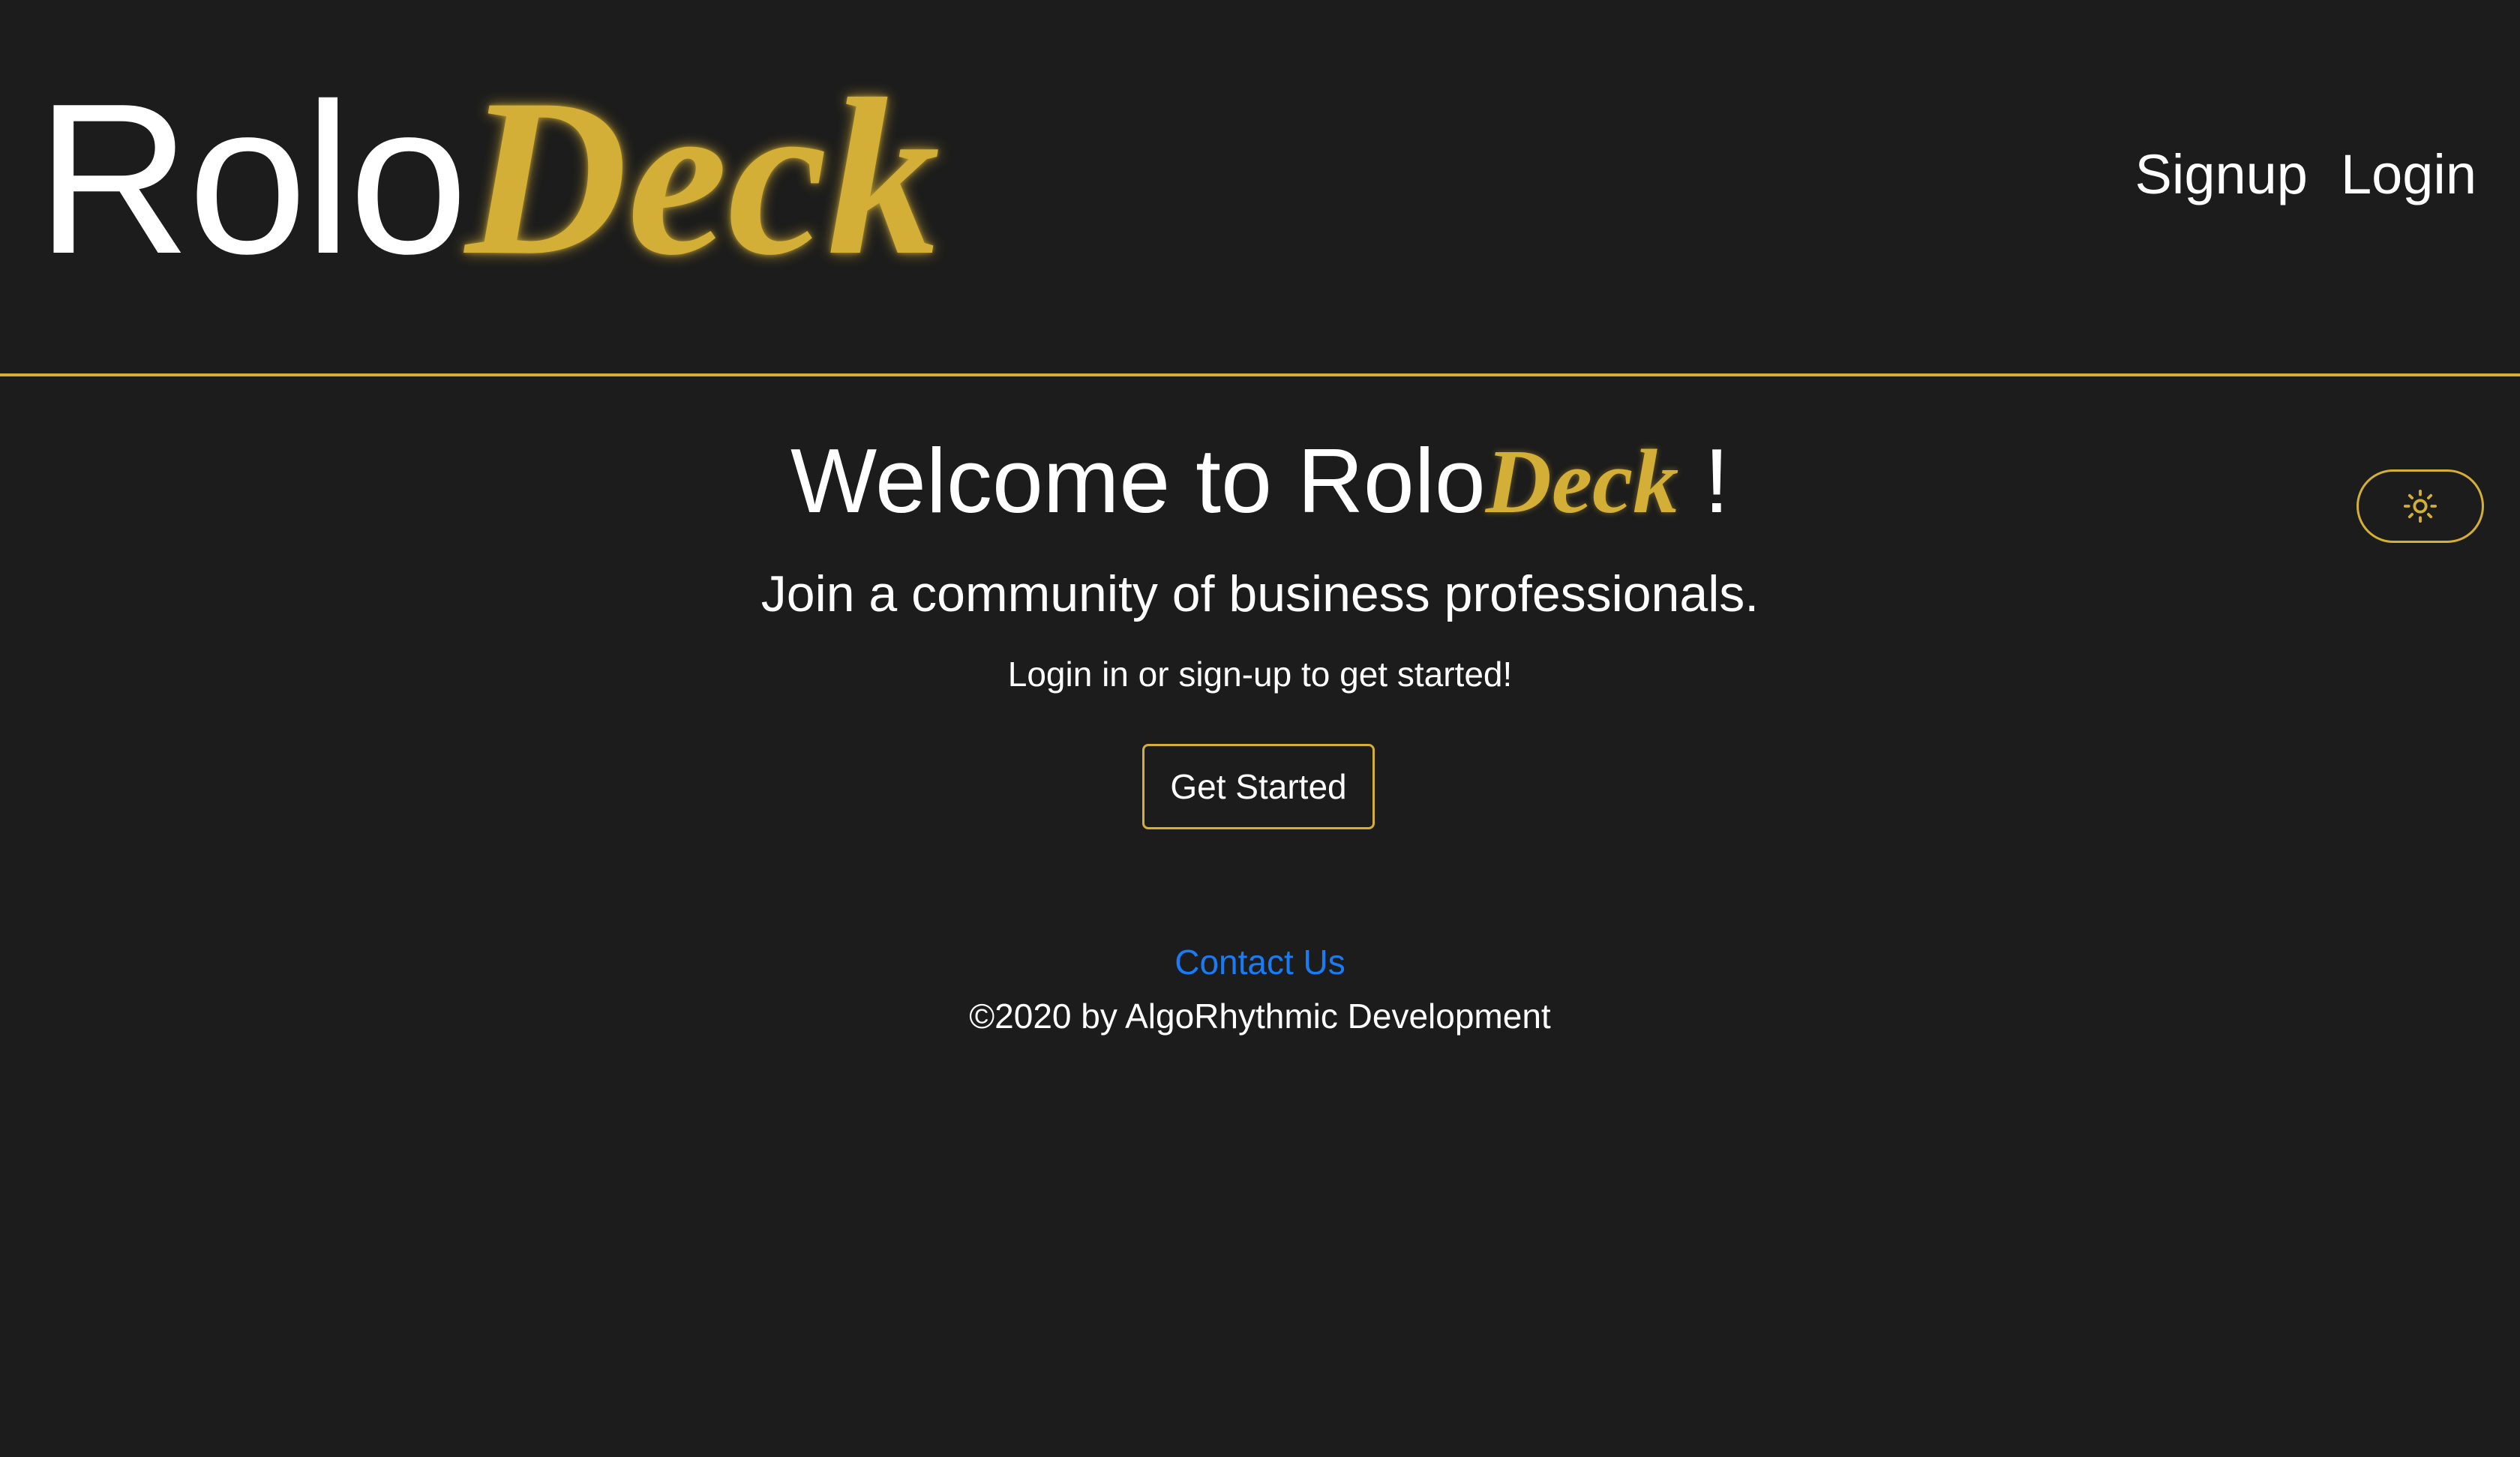  Describe the element at coordinates (1260, 675) in the screenshot. I see `hero-prompt: Login in or sign-up to get started!` at that location.